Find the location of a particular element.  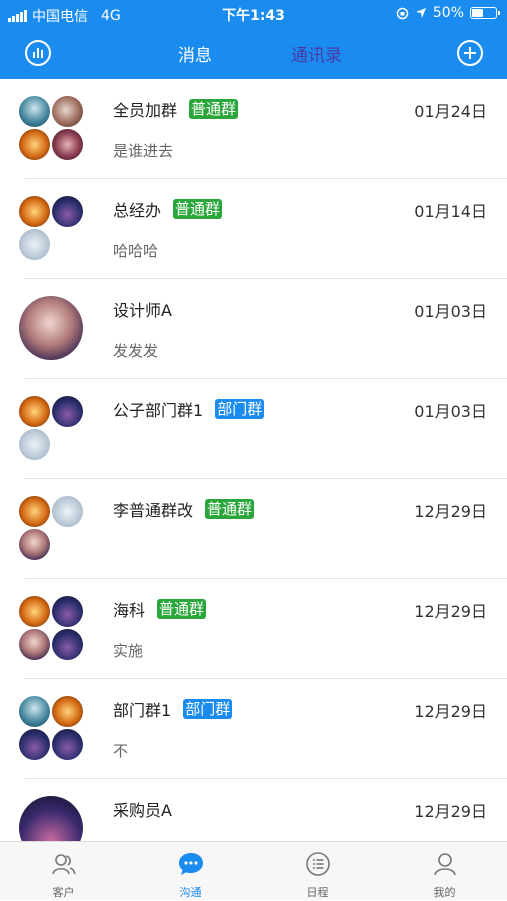

nav-bar: 消息 通讯录 is located at coordinates (253, 53).